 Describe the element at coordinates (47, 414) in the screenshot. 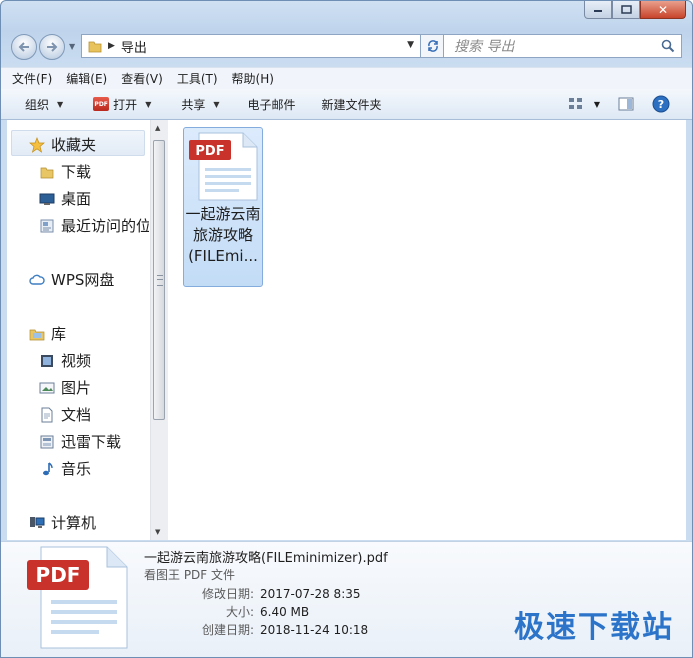

I see `documents-icon` at that location.